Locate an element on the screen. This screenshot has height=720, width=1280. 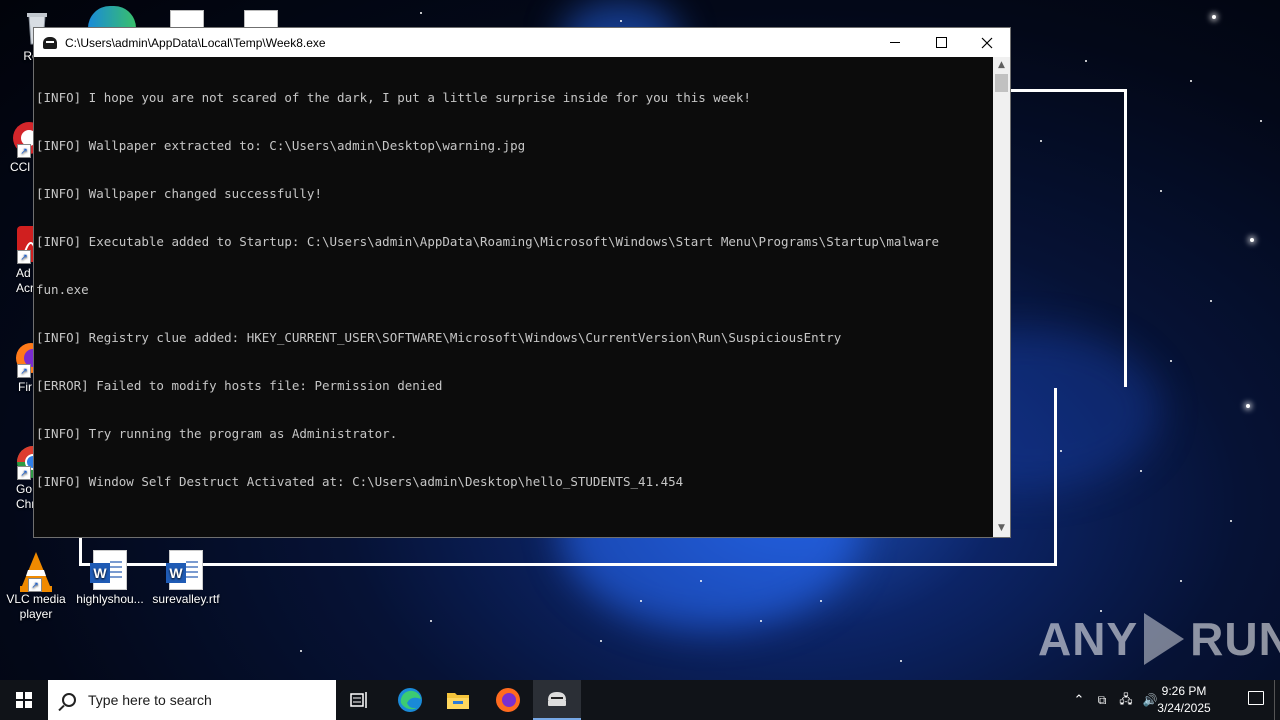
desktop-icon-label: surevalley.rtf is located at coordinates (186, 599).